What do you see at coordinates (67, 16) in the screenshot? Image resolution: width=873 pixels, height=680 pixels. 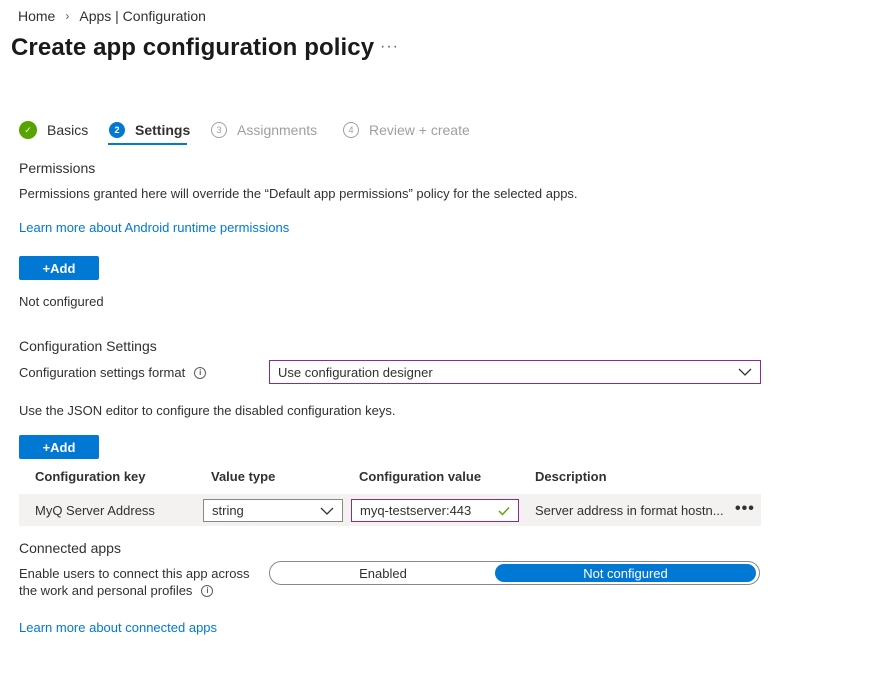 I see `chevron-right-icon: ›` at bounding box center [67, 16].